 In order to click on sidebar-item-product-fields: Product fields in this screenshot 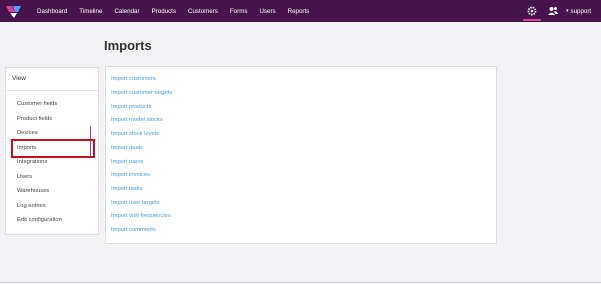, I will do `click(34, 119)`.